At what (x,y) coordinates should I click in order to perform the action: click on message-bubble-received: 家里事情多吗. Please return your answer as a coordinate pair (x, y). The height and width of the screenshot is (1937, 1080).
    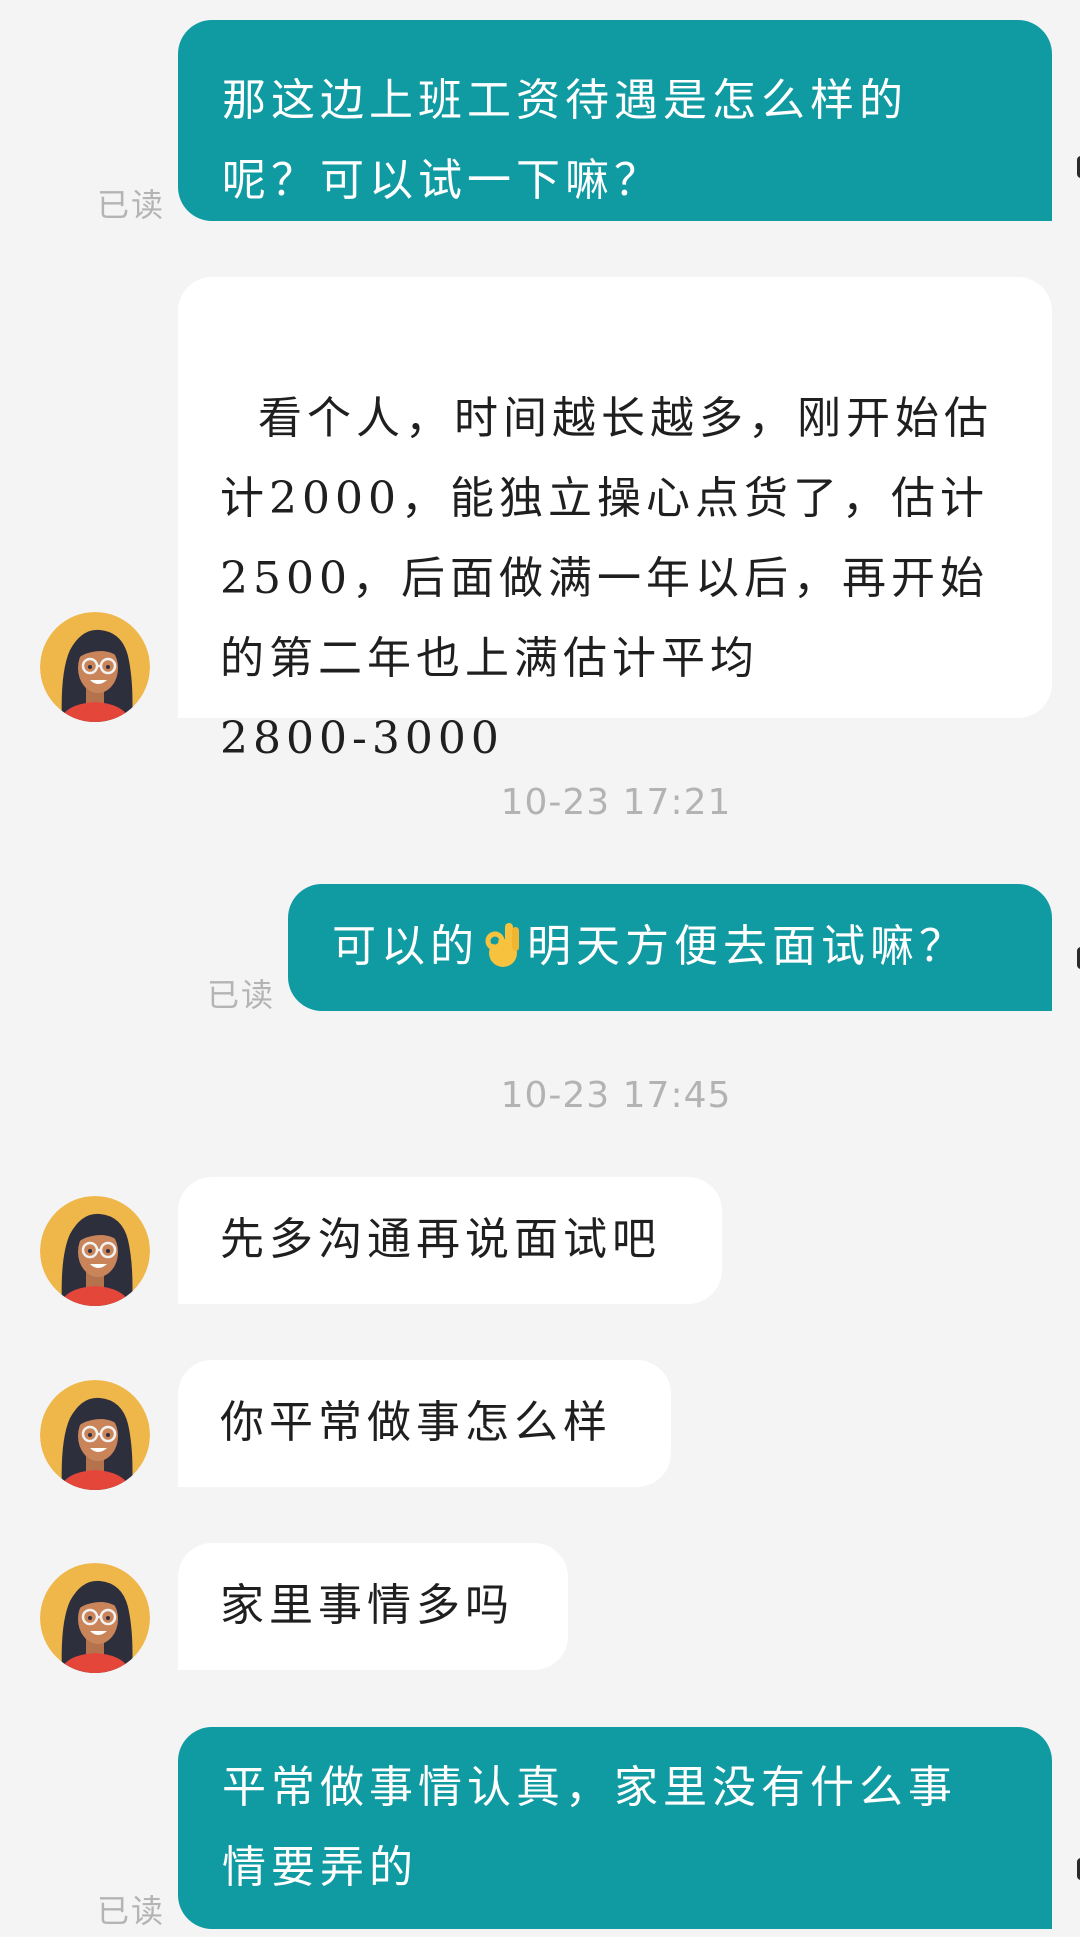
    Looking at the image, I should click on (373, 1606).